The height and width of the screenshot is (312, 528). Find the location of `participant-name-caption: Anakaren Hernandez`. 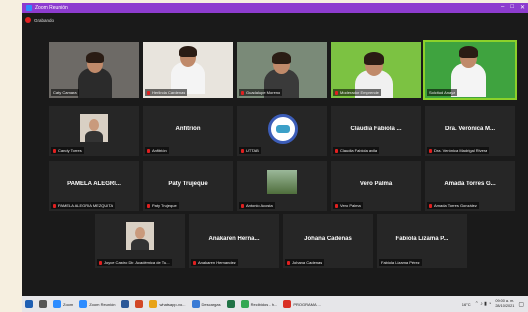

participant-name-caption: Anakaren Hernandez is located at coordinates (214, 262).